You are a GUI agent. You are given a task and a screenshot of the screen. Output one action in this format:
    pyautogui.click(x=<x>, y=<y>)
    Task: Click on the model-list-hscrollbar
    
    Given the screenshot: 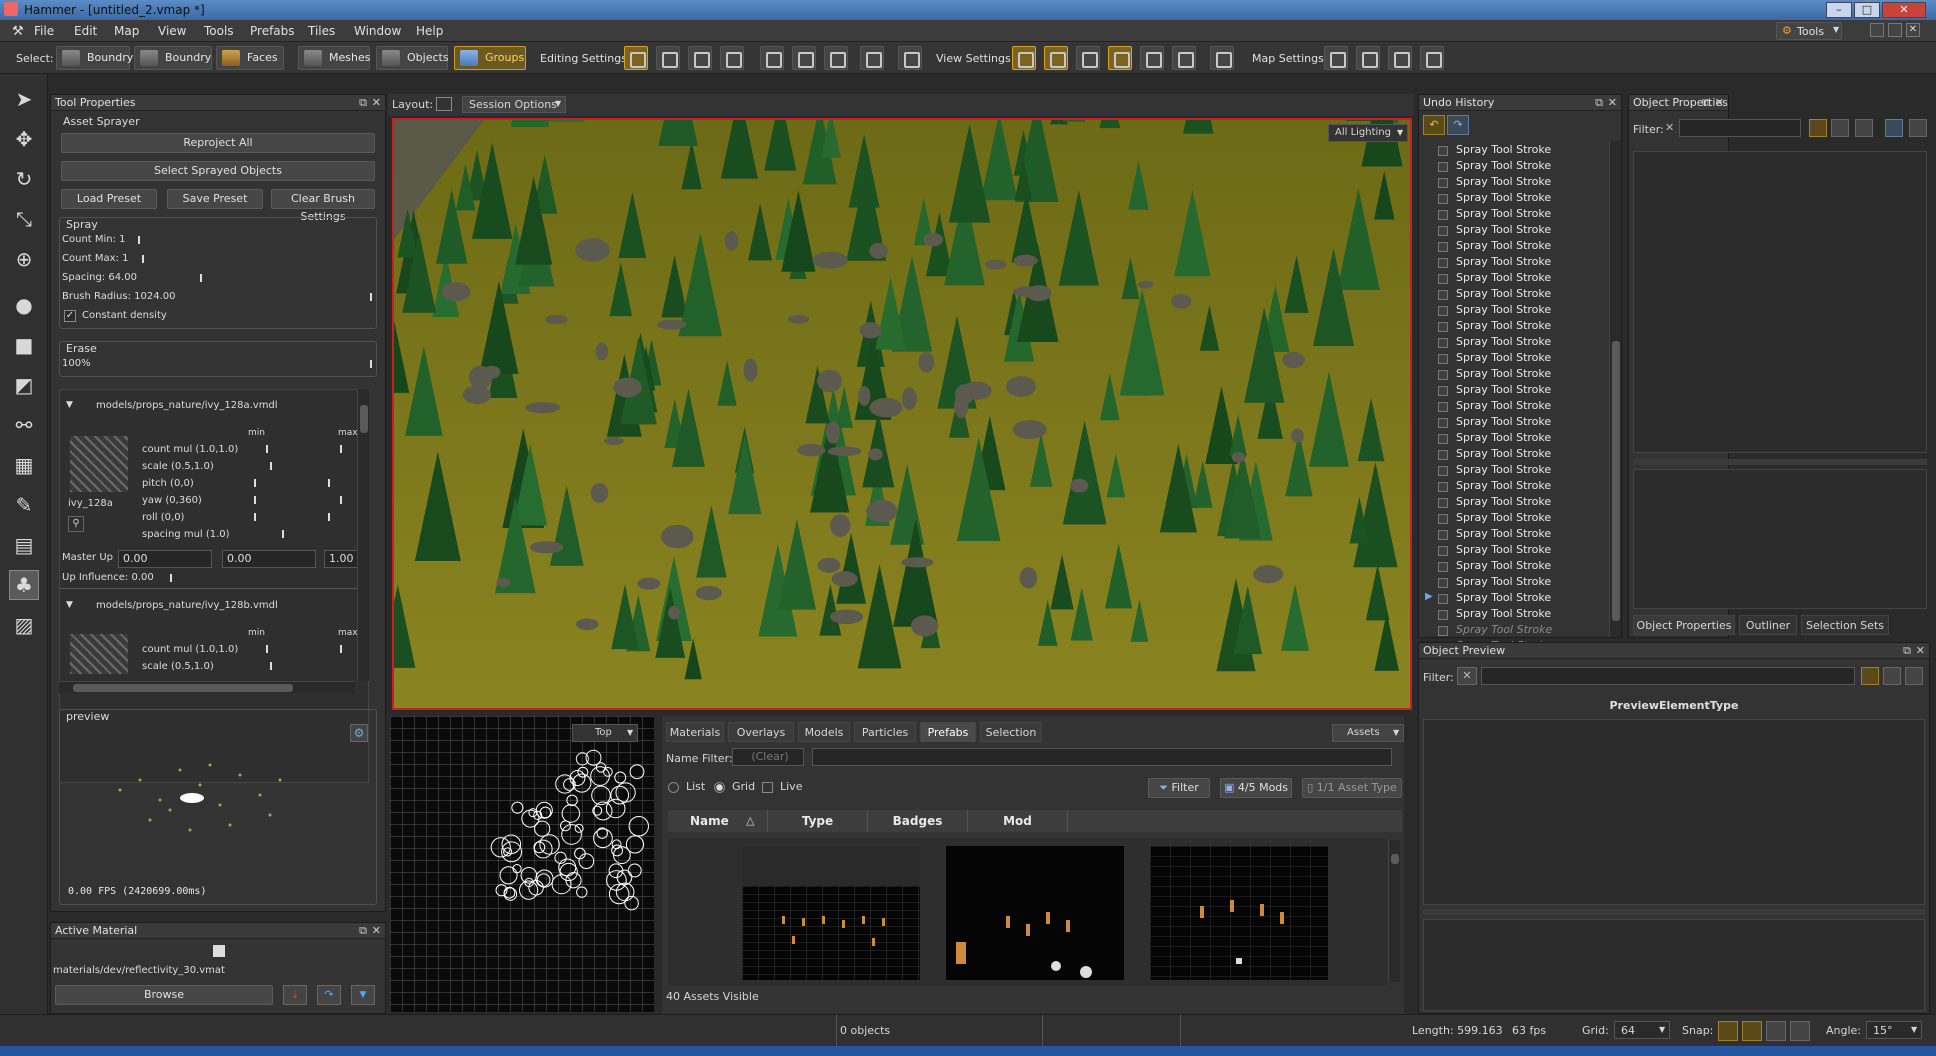 What is the action you would take?
    pyautogui.click(x=207, y=687)
    